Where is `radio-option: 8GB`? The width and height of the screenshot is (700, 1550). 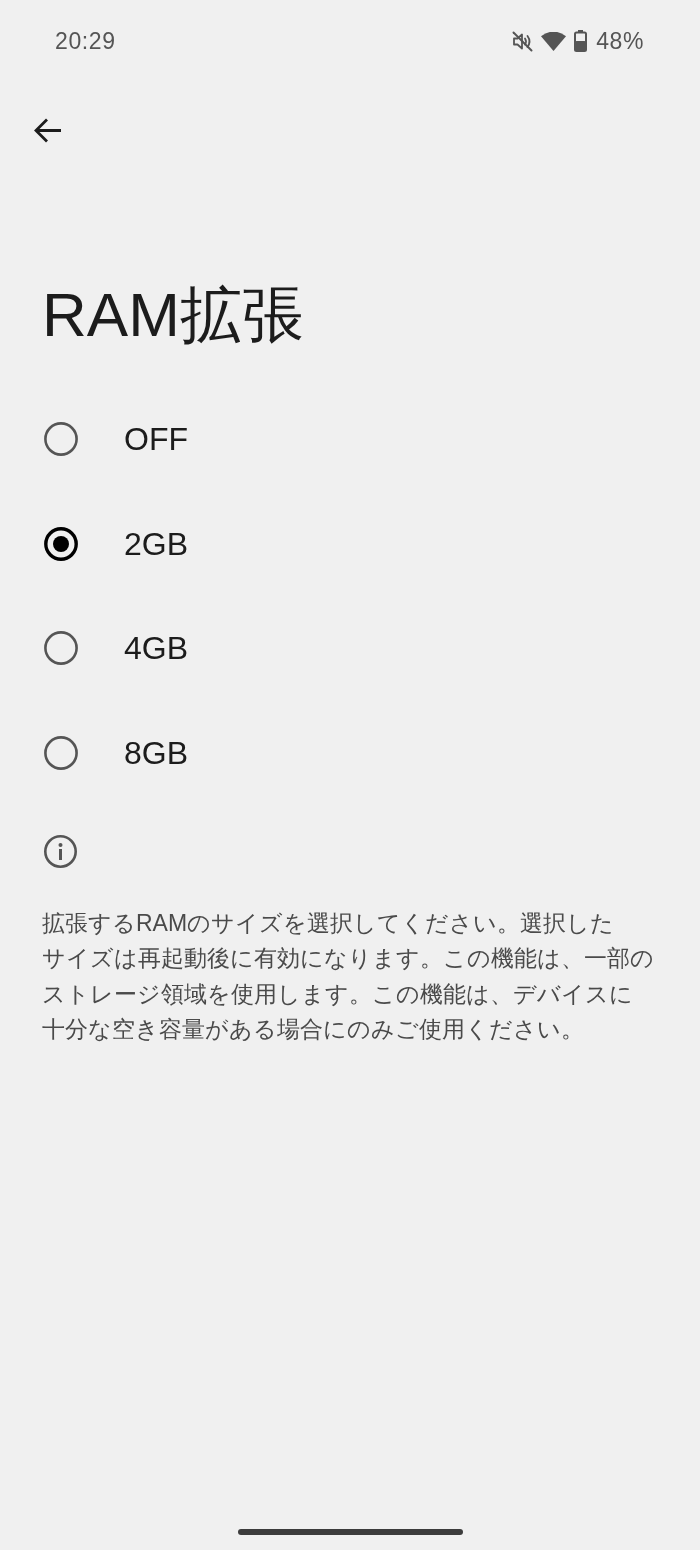 radio-option: 8GB is located at coordinates (116, 752).